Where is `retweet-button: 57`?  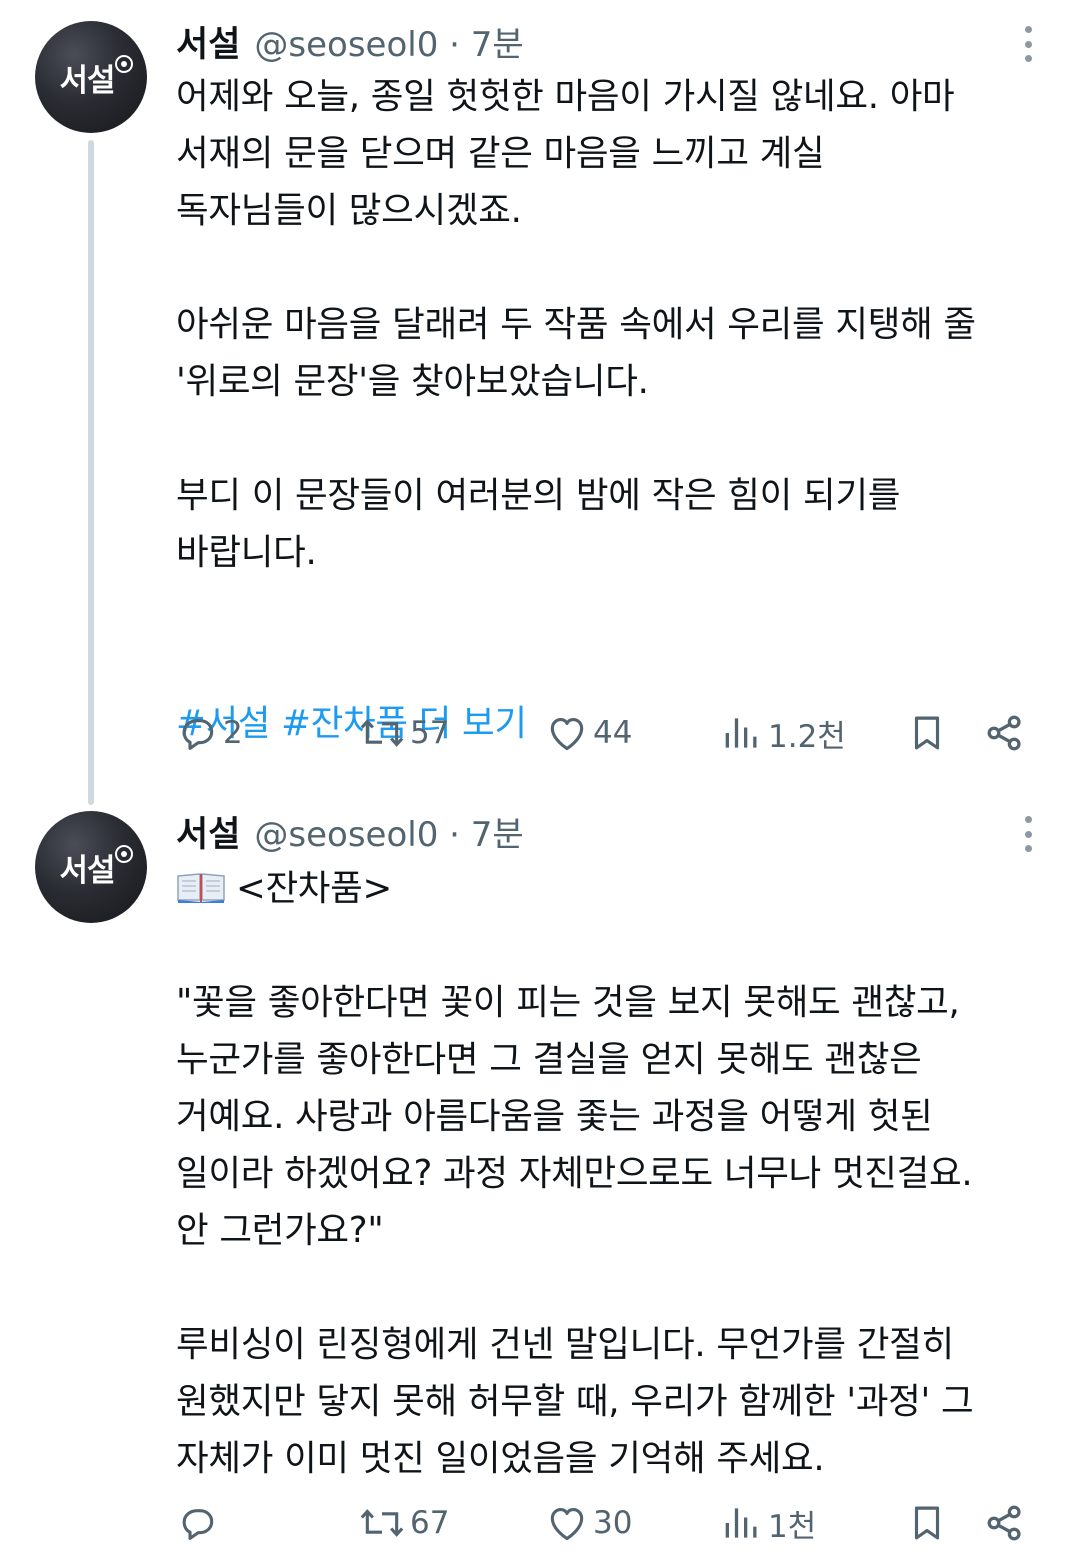
retweet-button: 57 is located at coordinates (403, 733).